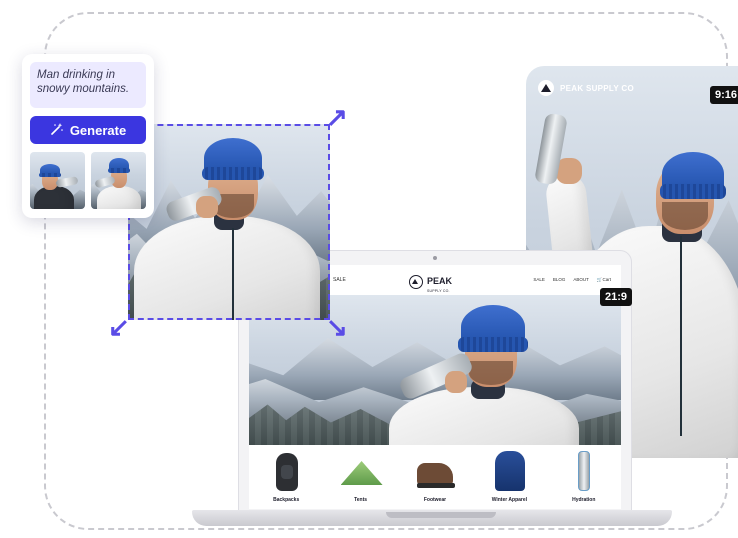  I want to click on webcam-dot, so click(435, 258).